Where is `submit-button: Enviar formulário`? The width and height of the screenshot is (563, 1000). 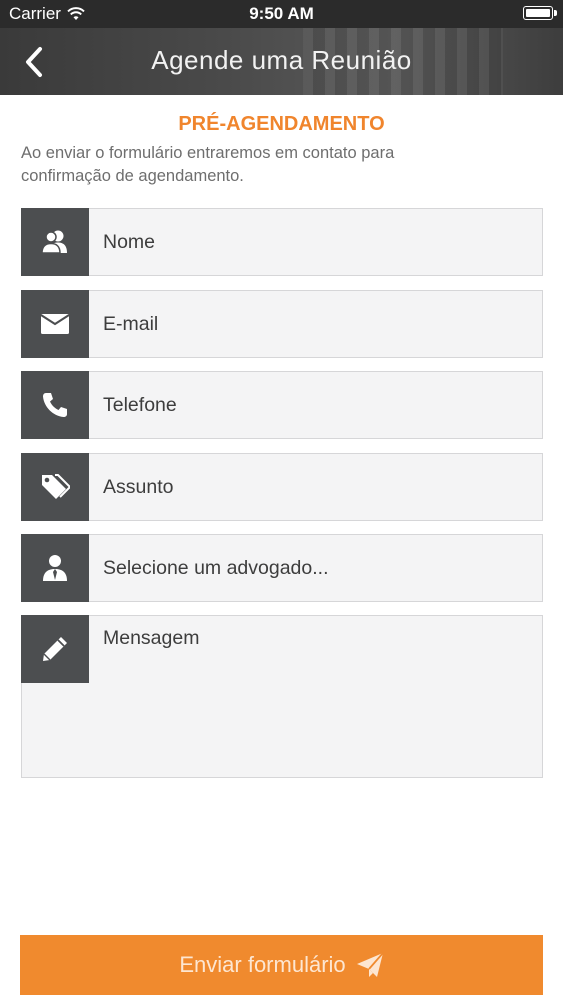
submit-button: Enviar formulário is located at coordinates (281, 965).